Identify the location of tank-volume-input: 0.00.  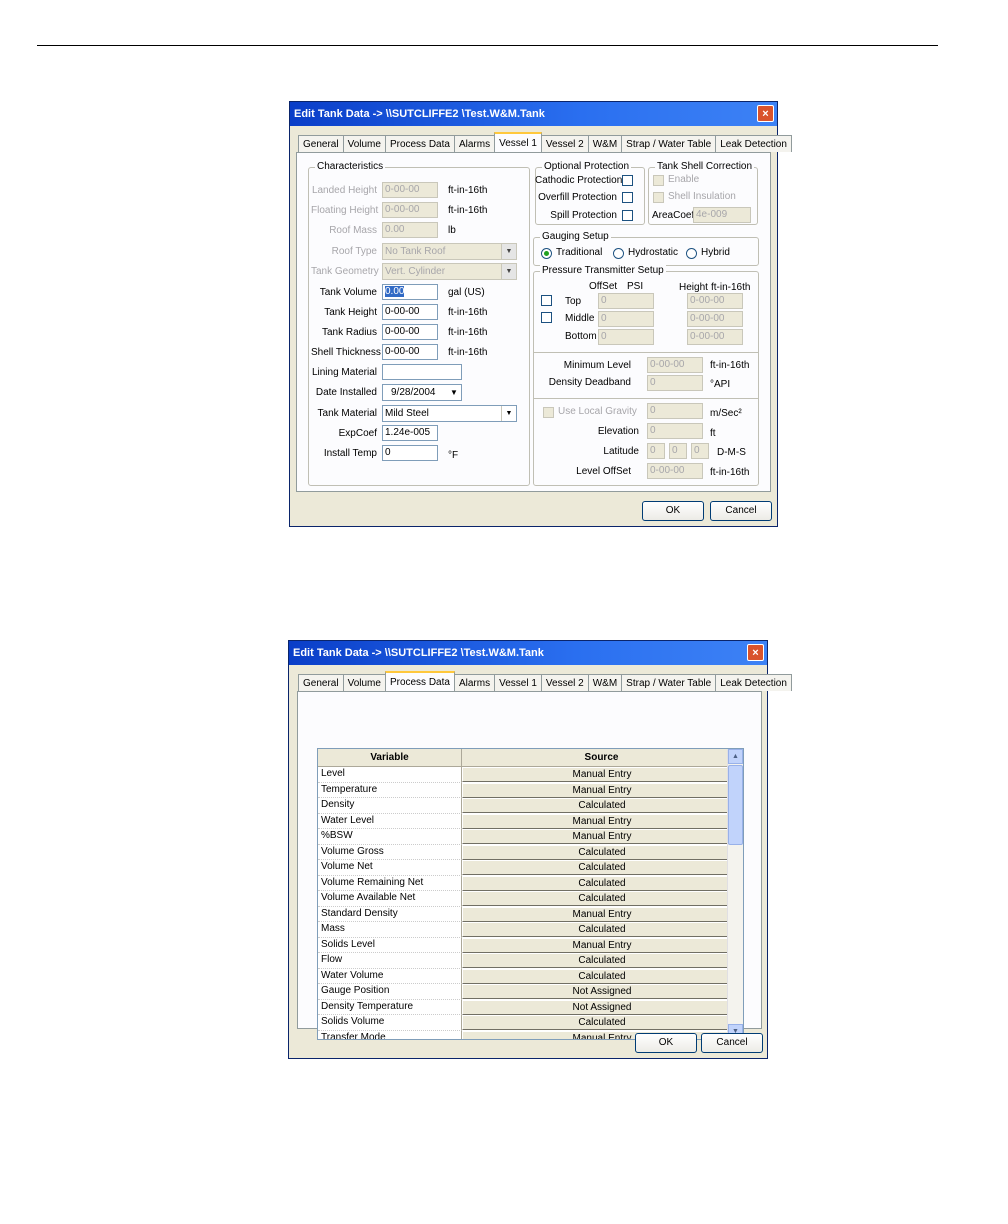
(410, 292).